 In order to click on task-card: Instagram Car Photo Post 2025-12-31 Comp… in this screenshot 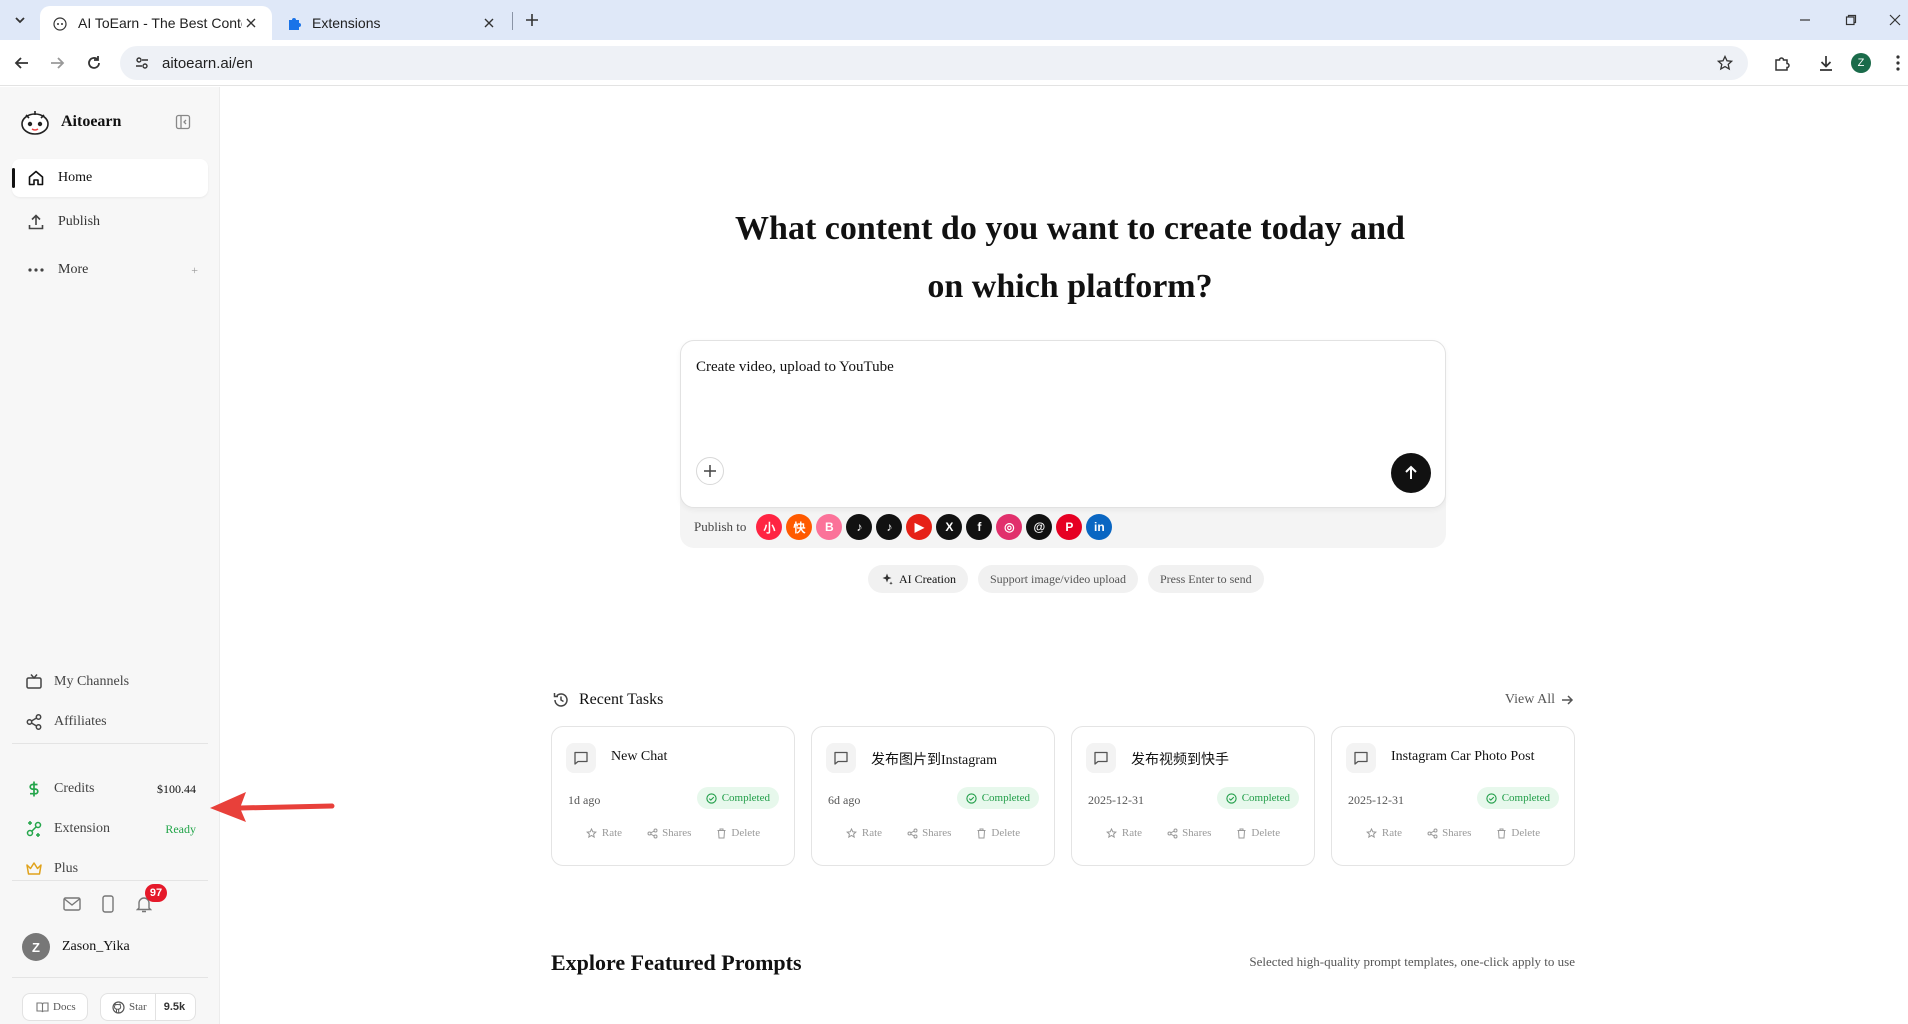, I will do `click(1453, 796)`.